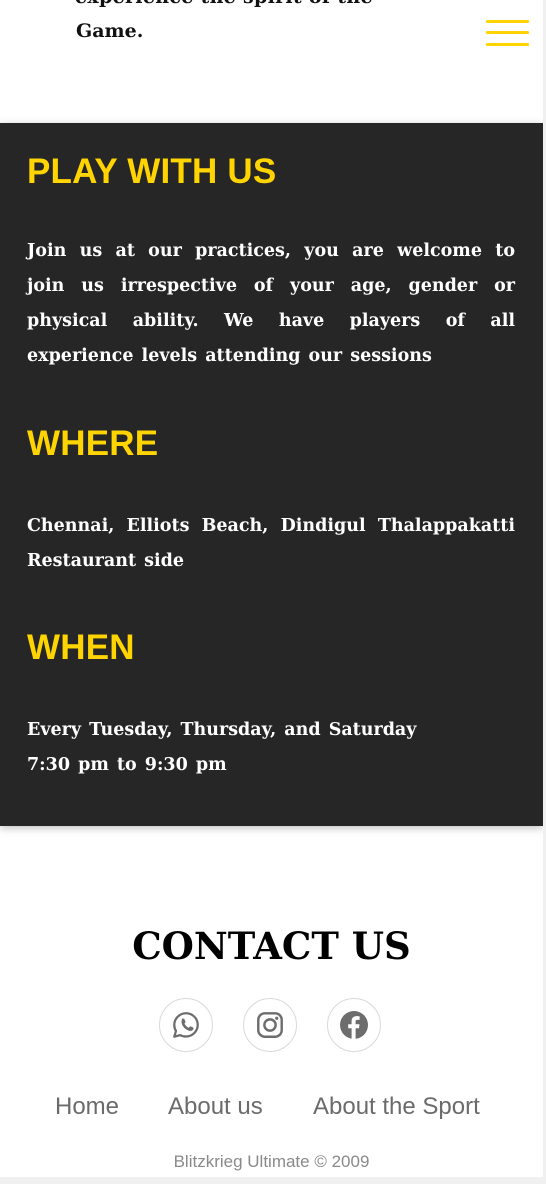 The width and height of the screenshot is (546, 1184). I want to click on whatsapp-glyph, so click(186, 1025).